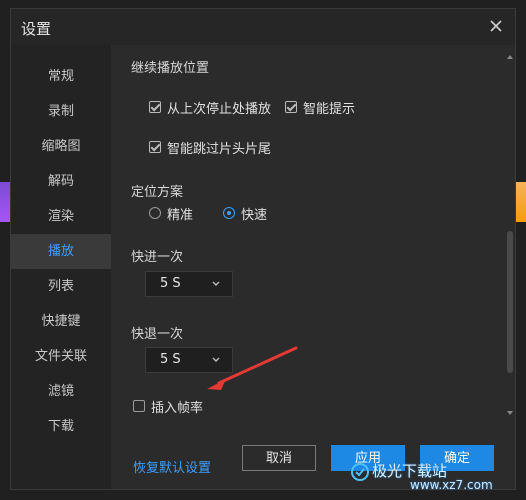 This screenshot has width=526, height=500. Describe the element at coordinates (155, 213) in the screenshot. I see `seek-accurate-radio` at that location.